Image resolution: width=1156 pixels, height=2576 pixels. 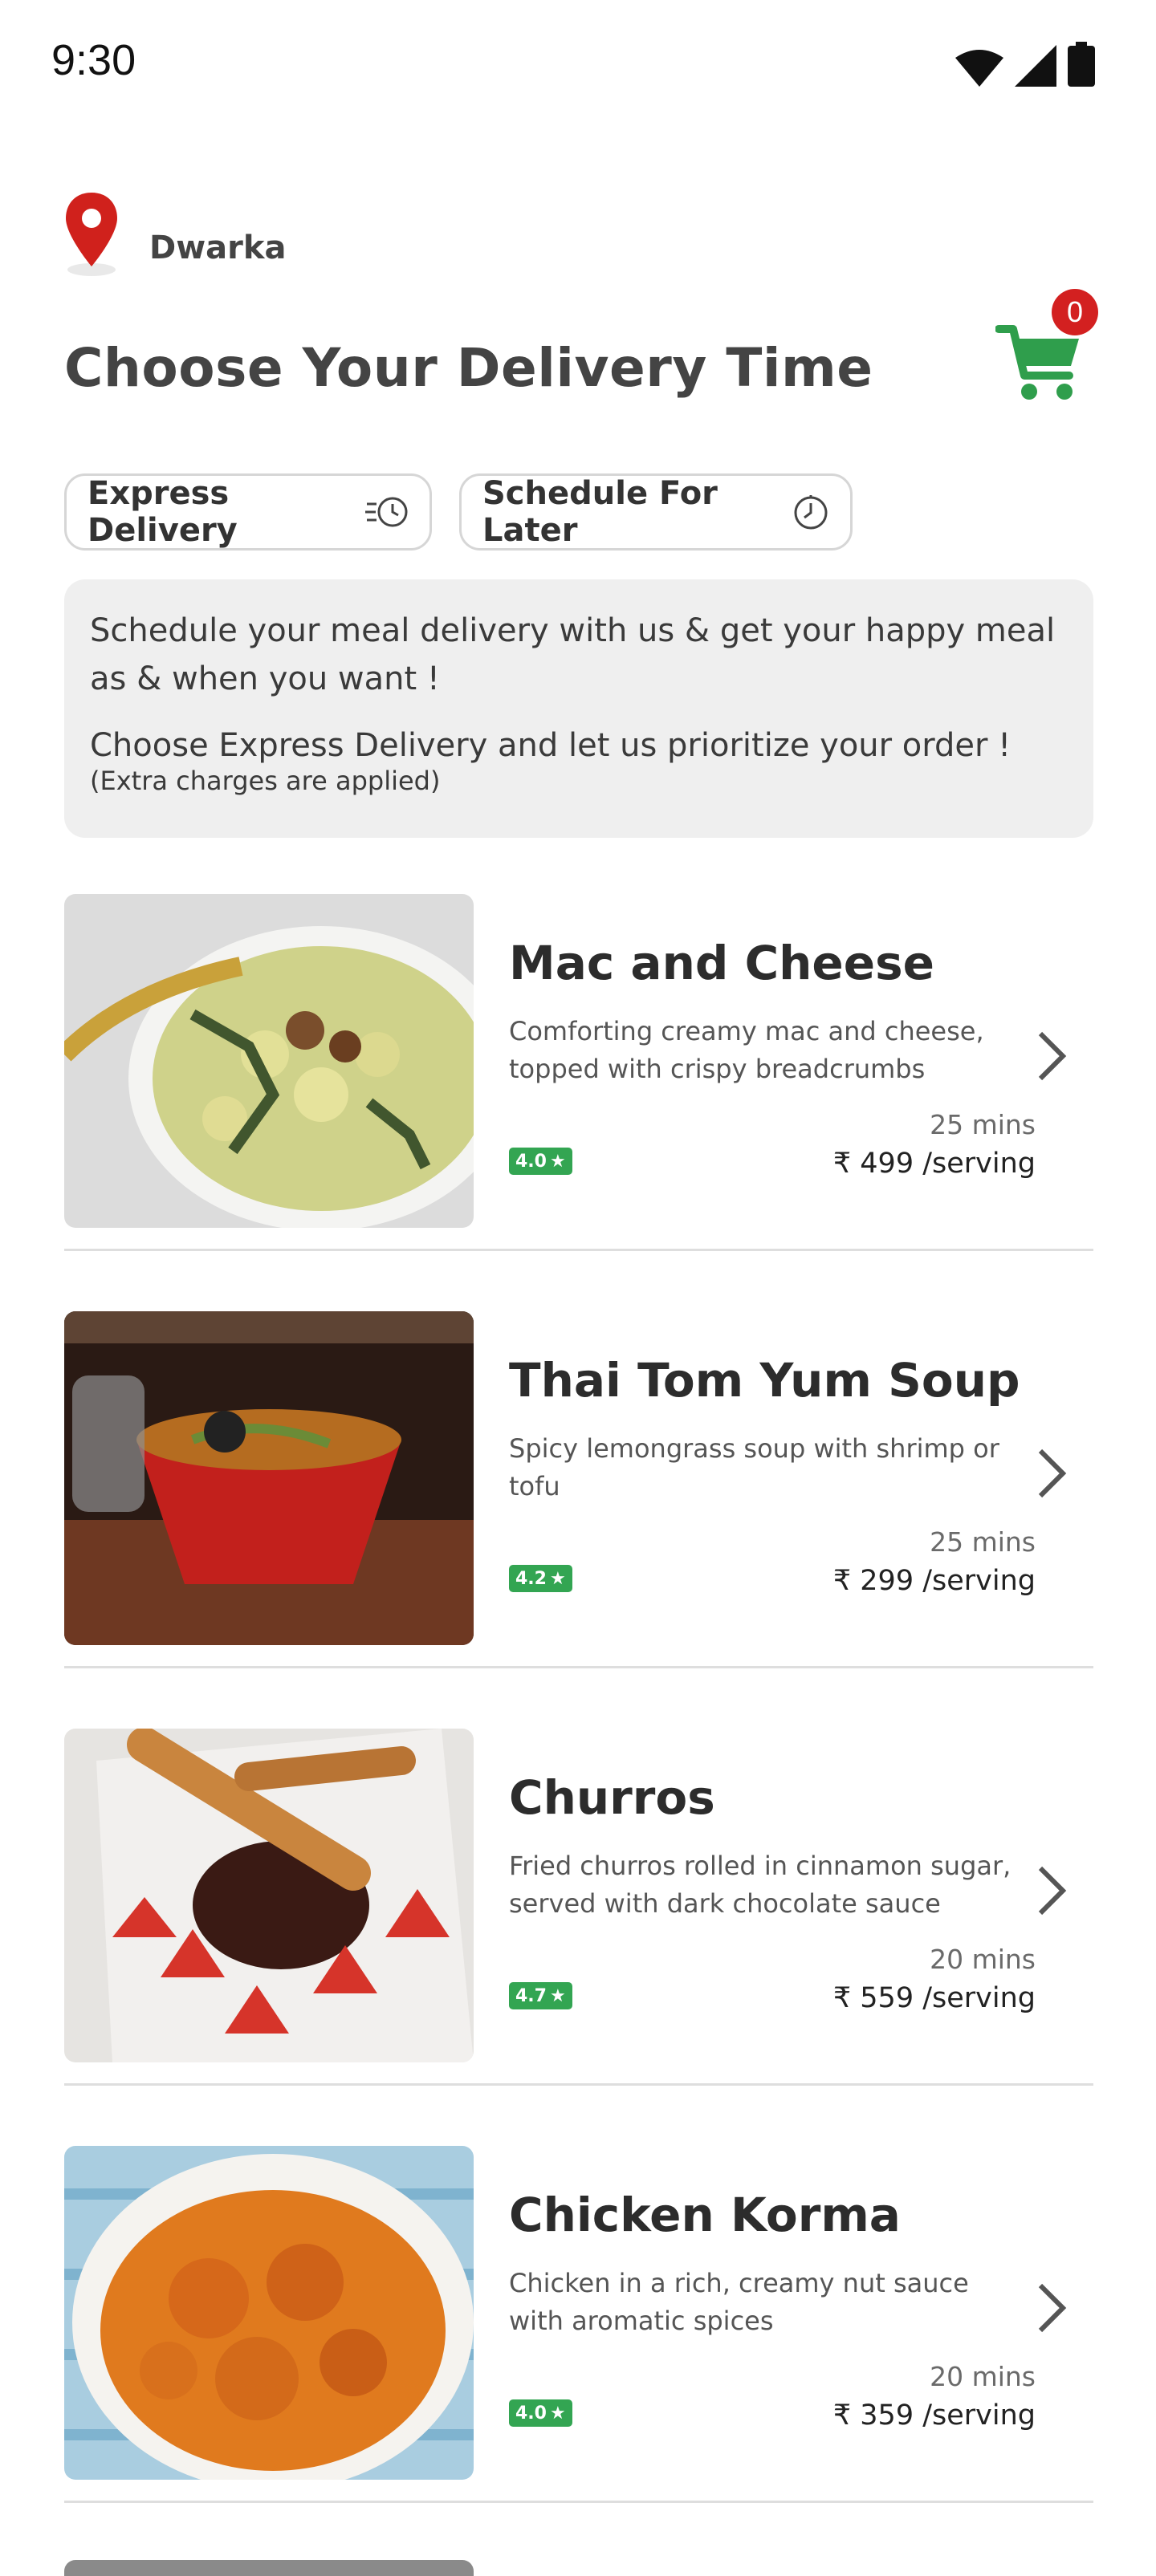 I want to click on info-note: (Extra charges are applied), so click(x=265, y=781).